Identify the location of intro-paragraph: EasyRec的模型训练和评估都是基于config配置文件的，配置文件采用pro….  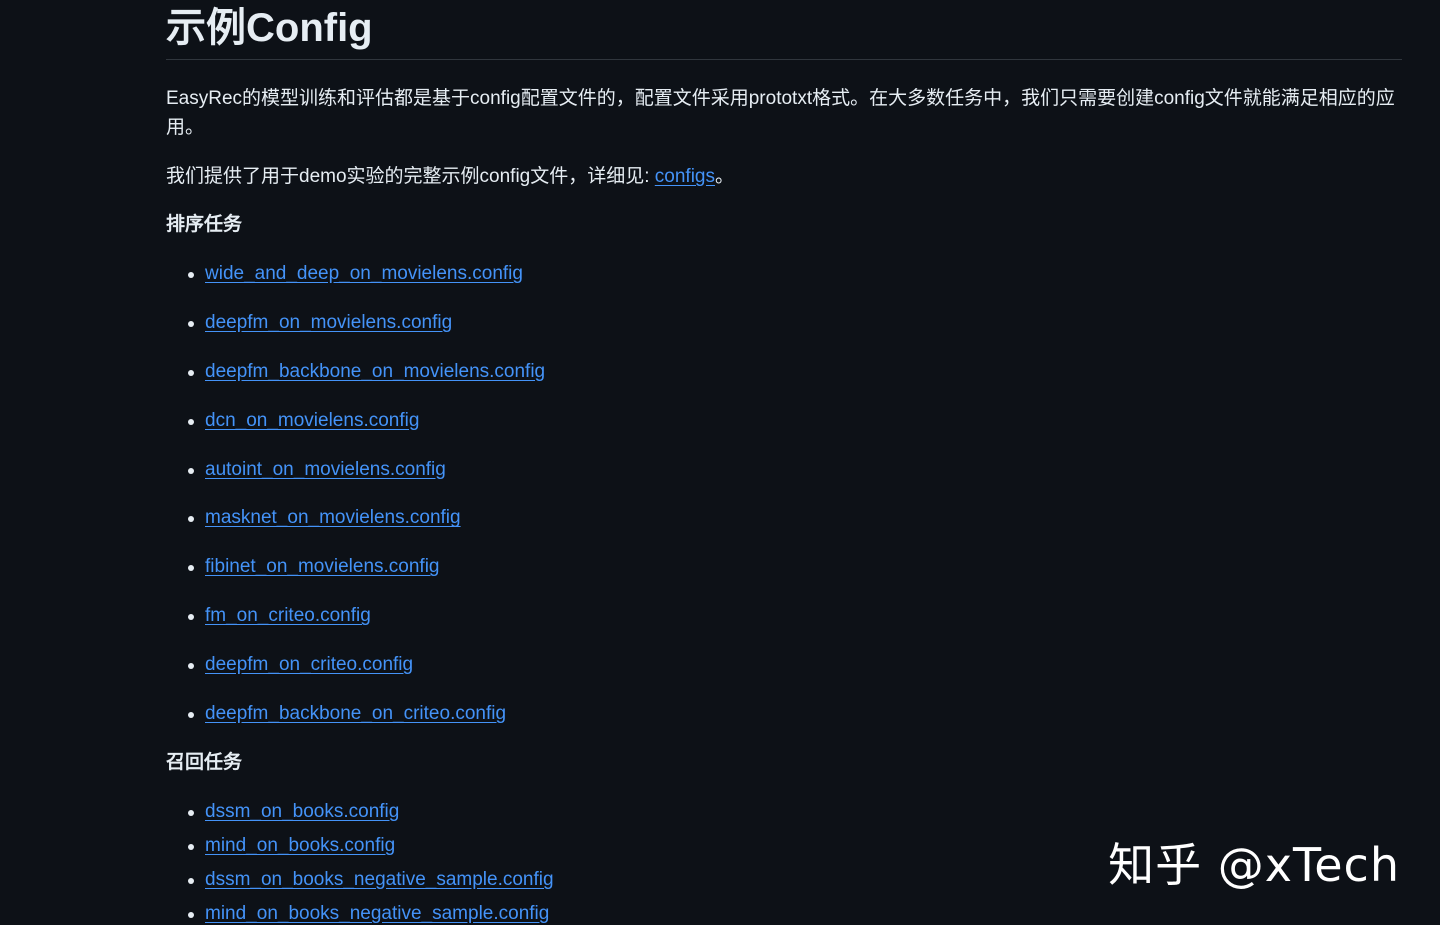
(780, 113).